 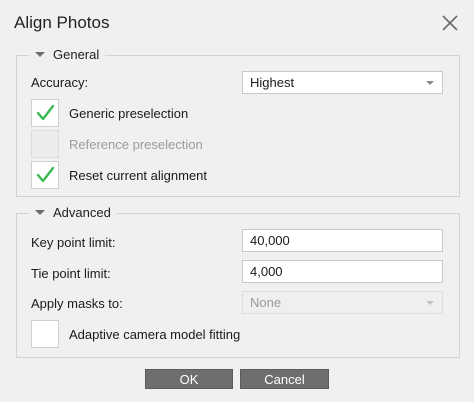 What do you see at coordinates (270, 240) in the screenshot?
I see `key-point-limit-value: 40,000` at bounding box center [270, 240].